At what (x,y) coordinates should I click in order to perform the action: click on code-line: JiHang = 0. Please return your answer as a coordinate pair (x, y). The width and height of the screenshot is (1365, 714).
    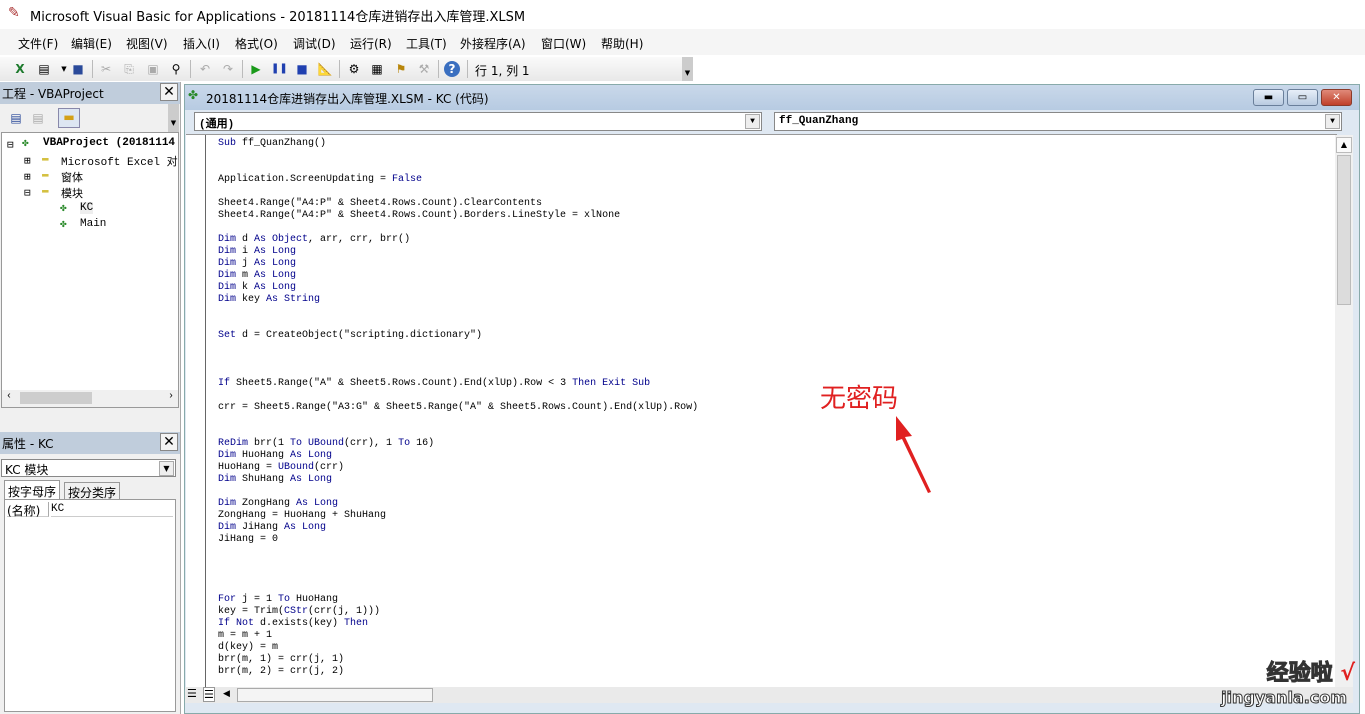
    Looking at the image, I should click on (458, 540).